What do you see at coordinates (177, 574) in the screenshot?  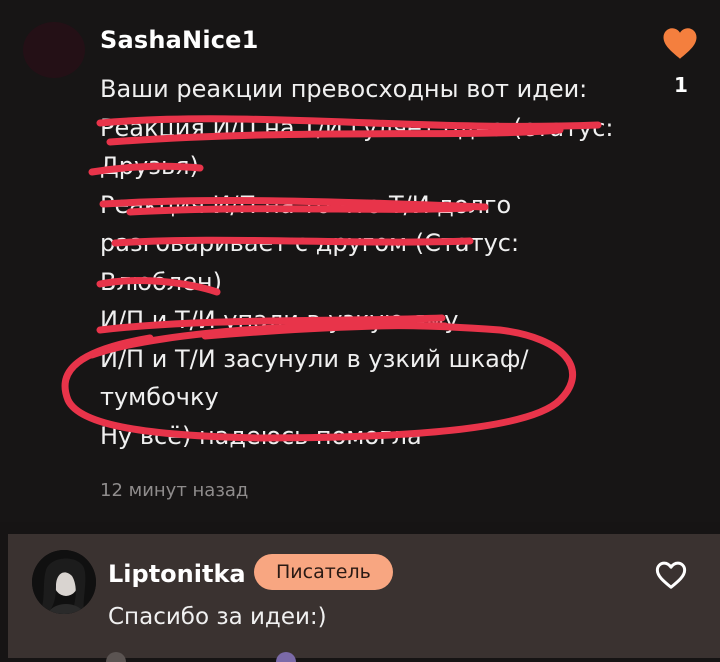 I see `reply-author: Liptonitka` at bounding box center [177, 574].